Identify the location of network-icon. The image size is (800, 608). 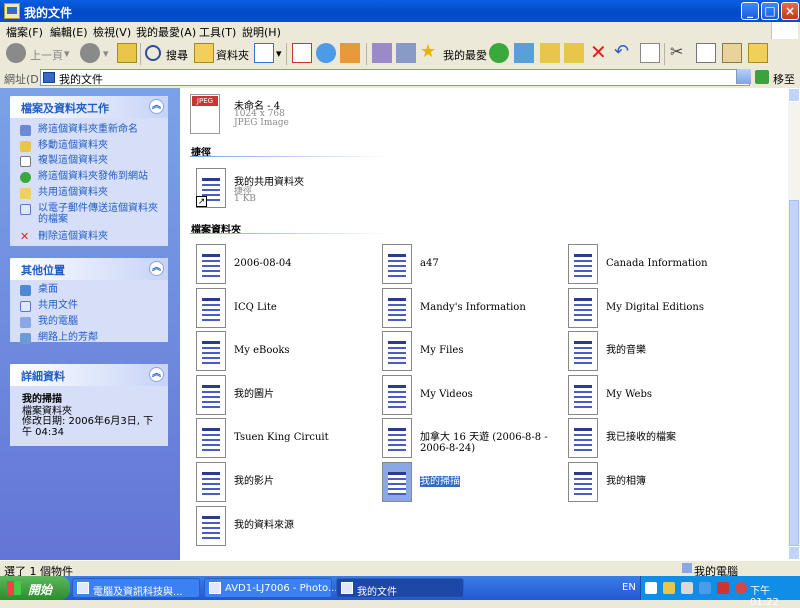
(705, 588).